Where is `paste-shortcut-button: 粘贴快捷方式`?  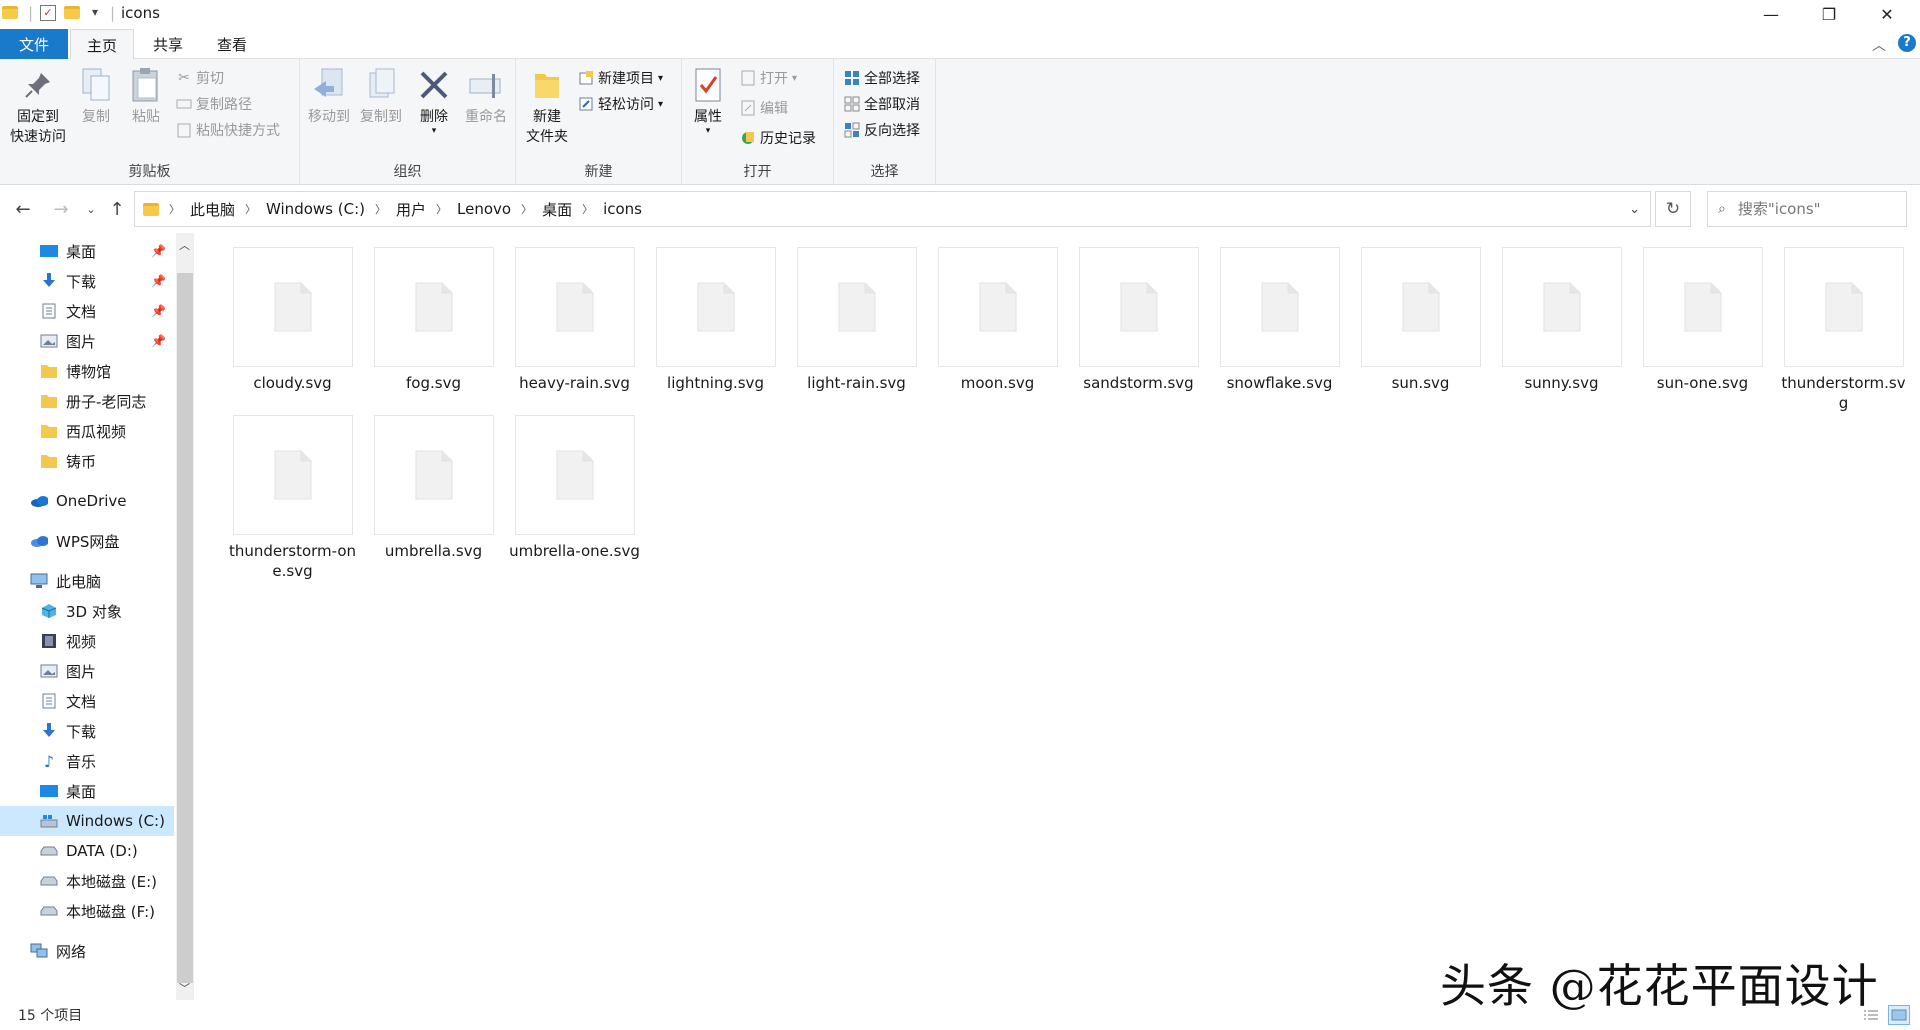
paste-shortcut-button: 粘贴快捷方式 is located at coordinates (228, 130).